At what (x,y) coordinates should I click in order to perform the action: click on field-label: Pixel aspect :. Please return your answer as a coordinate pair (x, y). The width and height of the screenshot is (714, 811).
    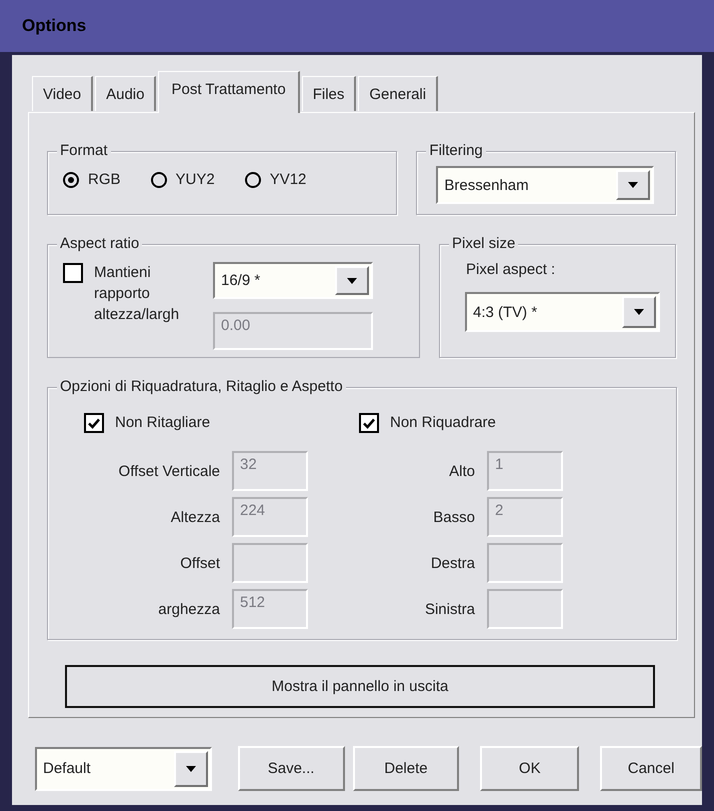
    Looking at the image, I should click on (511, 269).